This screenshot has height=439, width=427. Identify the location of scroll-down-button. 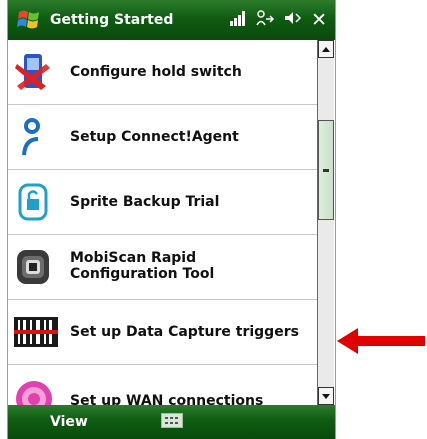
(326, 396).